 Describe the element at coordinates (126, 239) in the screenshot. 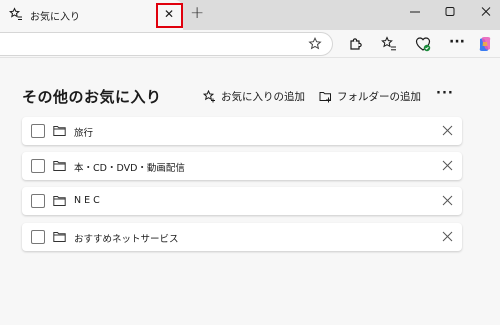

I see `folder-label: おすすめネットサービス` at that location.